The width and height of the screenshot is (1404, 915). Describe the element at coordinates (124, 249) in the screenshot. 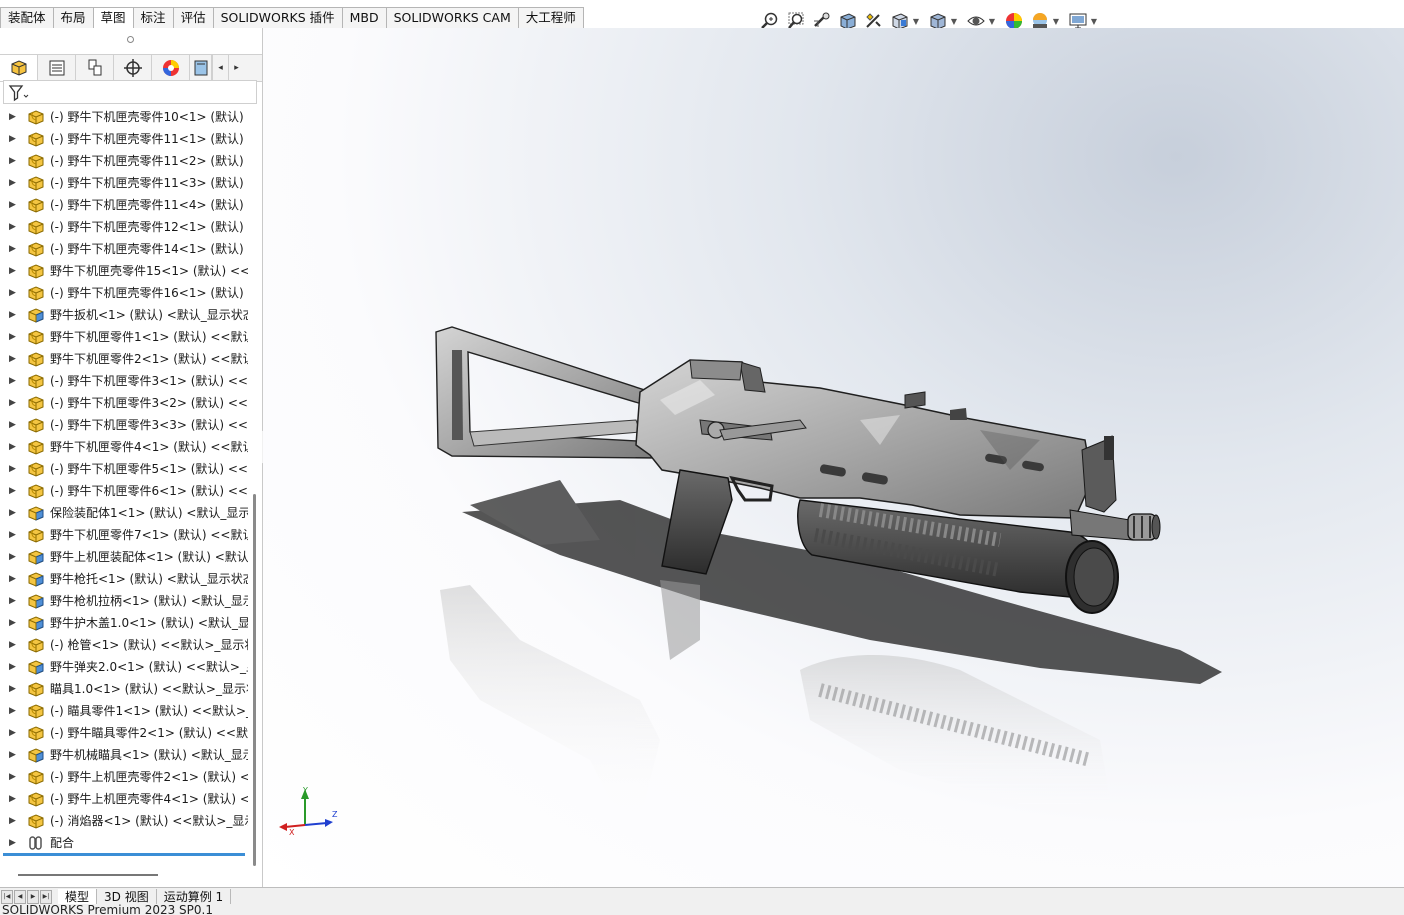

I see `tree-item: ▶ (-) 野牛下机匣壳零件14<1> (默认) -` at that location.